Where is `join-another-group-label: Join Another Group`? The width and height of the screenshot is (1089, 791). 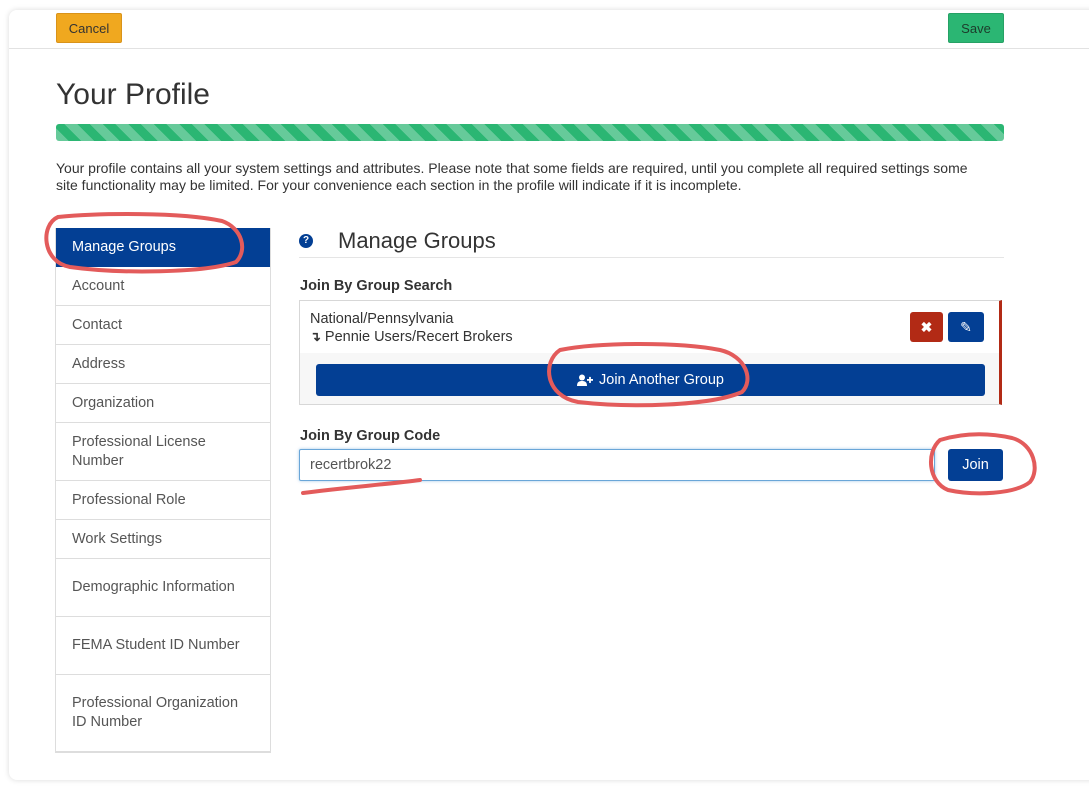 join-another-group-label: Join Another Group is located at coordinates (661, 380).